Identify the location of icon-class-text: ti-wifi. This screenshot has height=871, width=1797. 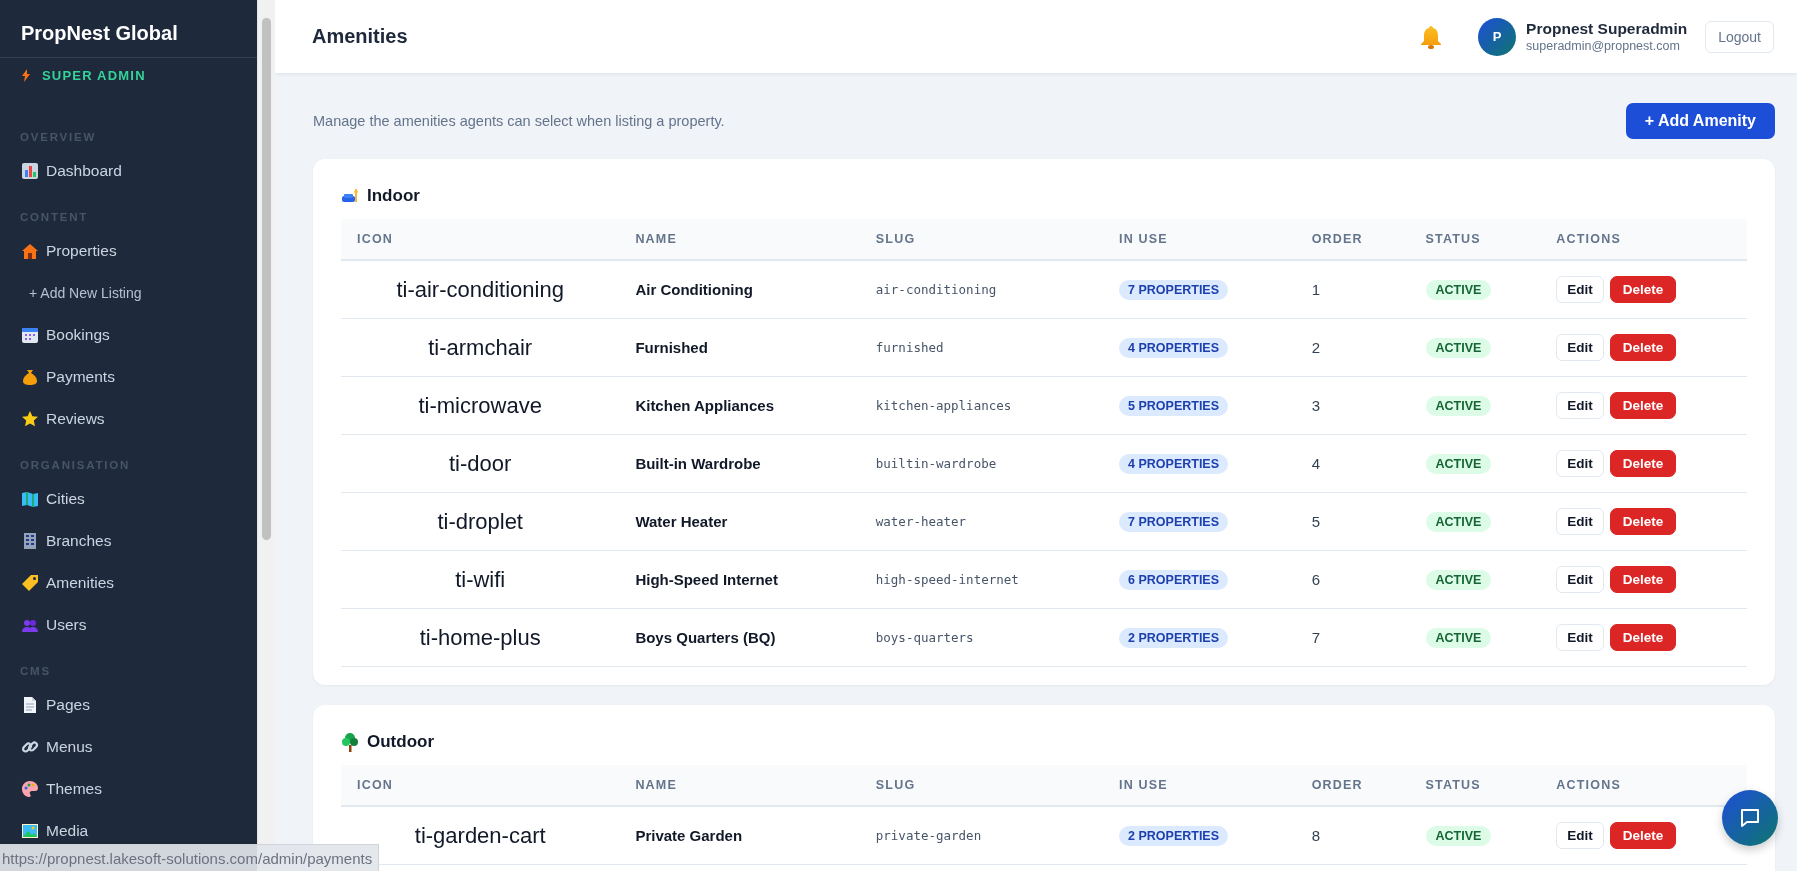
(480, 579).